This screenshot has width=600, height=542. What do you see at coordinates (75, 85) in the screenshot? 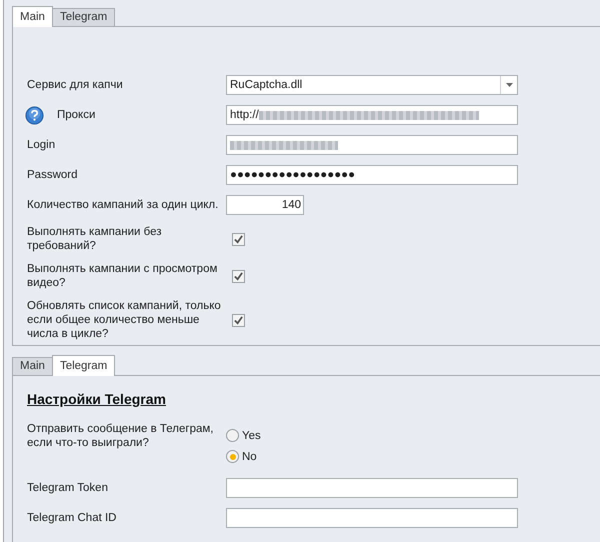
I see `field-label: Сервис для капчи` at bounding box center [75, 85].